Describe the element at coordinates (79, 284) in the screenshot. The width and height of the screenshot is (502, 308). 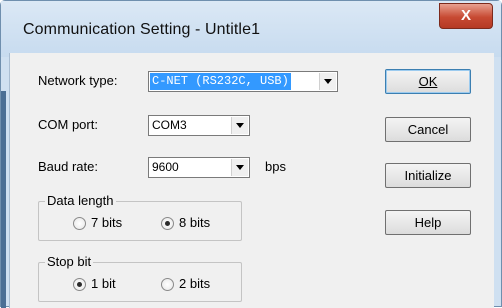
I see `stop-bit-1-radio` at that location.